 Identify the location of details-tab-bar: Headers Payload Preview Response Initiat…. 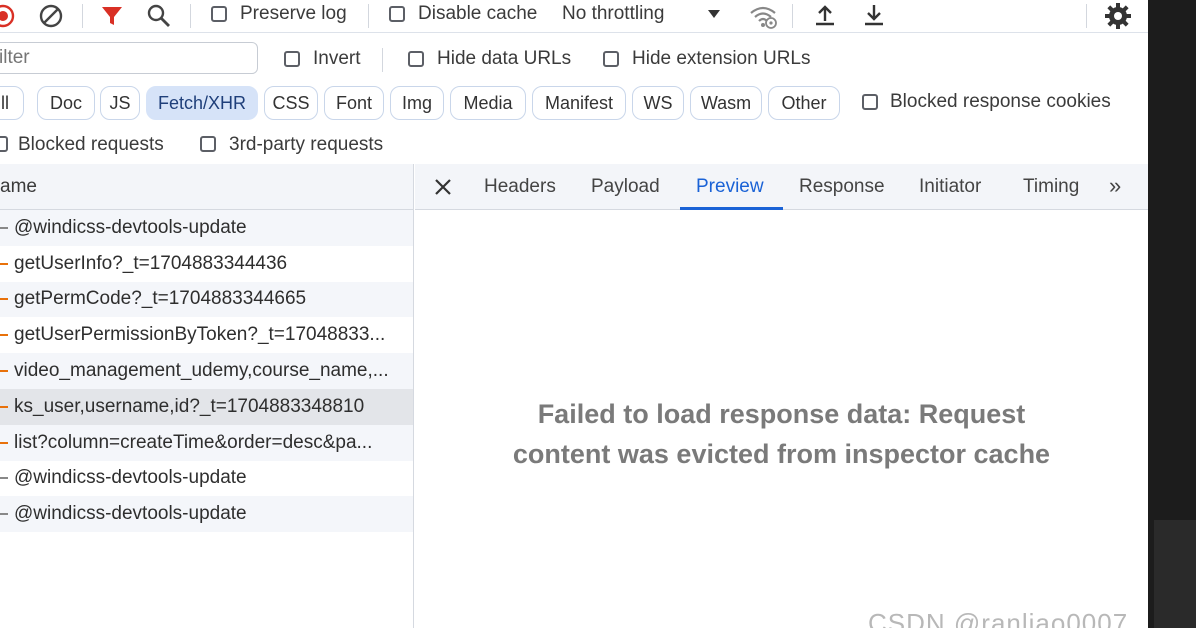
(781, 187).